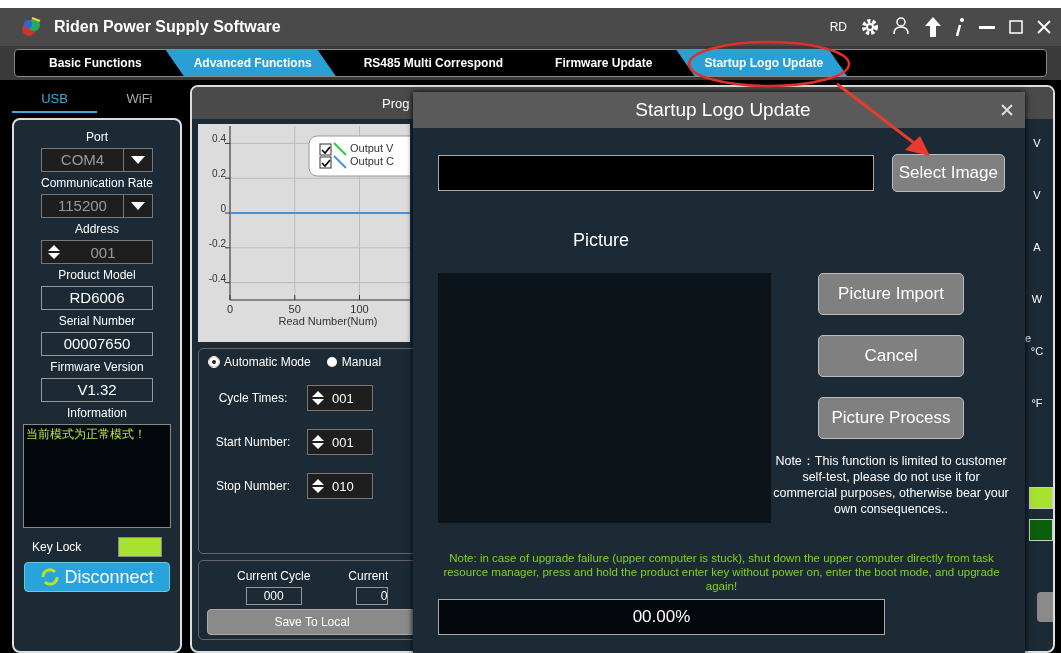 The width and height of the screenshot is (1061, 653). Describe the element at coordinates (396, 103) in the screenshot. I see `panel-title: Prog` at that location.